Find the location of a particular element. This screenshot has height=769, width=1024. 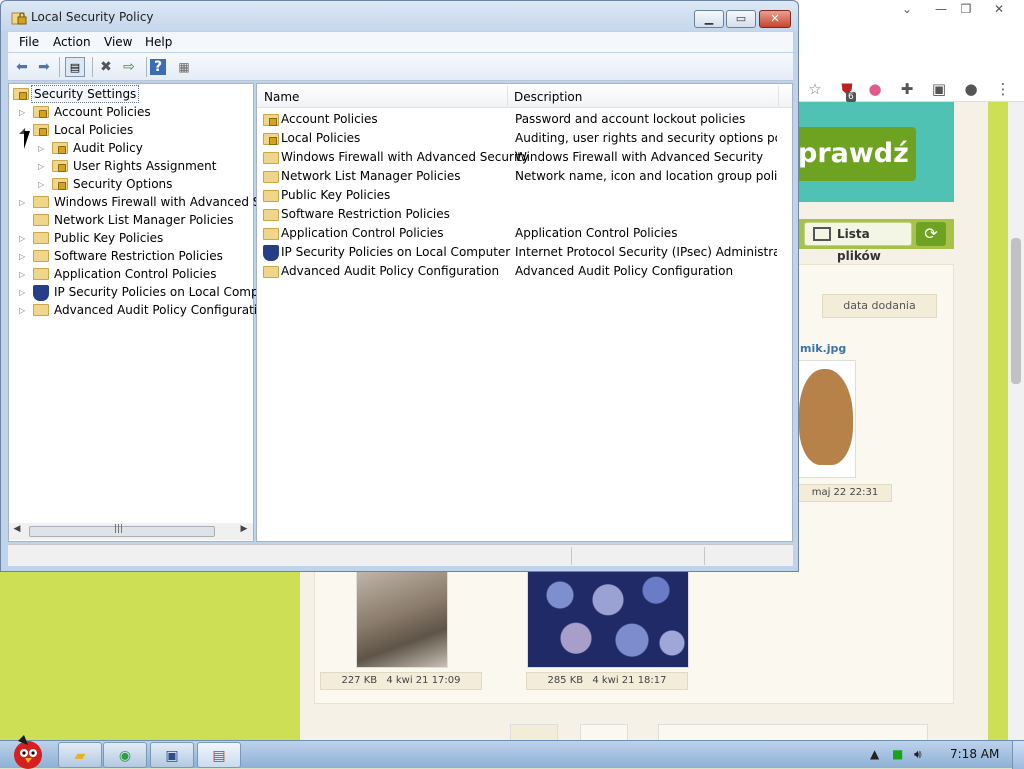

title-bar: Local Security Policy ▁ ▭ ✕ is located at coordinates (399, 16).